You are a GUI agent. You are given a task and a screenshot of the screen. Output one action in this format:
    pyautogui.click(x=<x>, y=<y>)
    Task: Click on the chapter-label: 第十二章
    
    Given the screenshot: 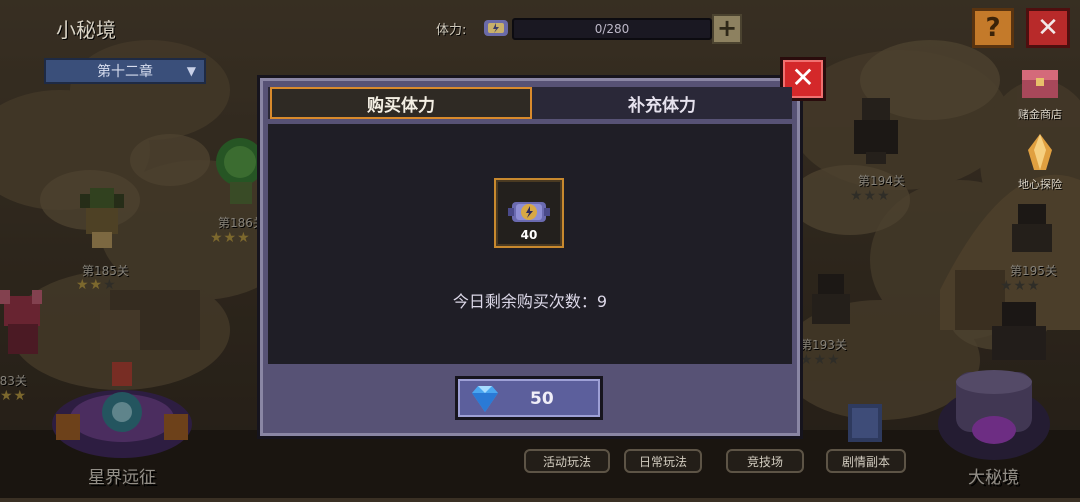 What is the action you would take?
    pyautogui.click(x=125, y=72)
    